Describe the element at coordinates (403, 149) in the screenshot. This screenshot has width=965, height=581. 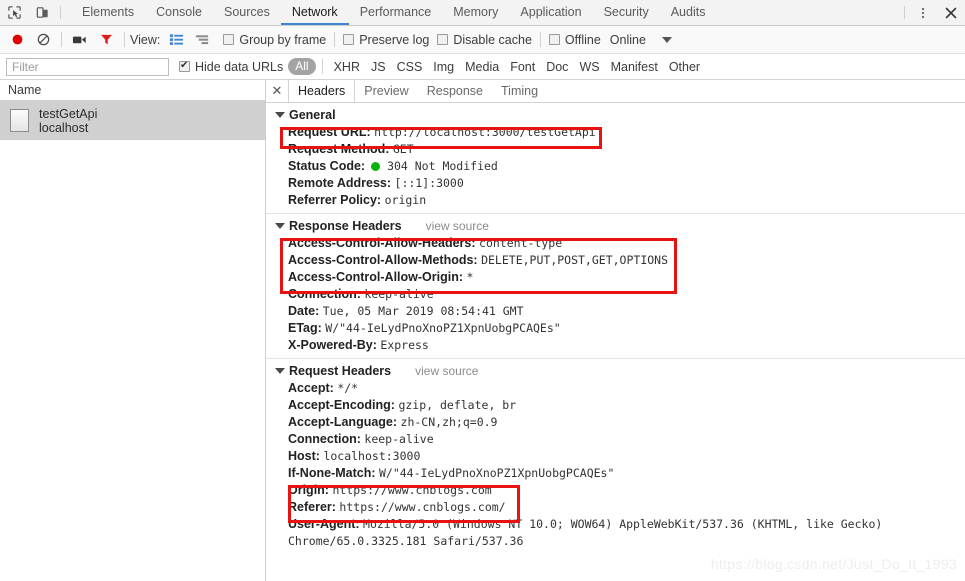
I see `header-value: GET` at that location.